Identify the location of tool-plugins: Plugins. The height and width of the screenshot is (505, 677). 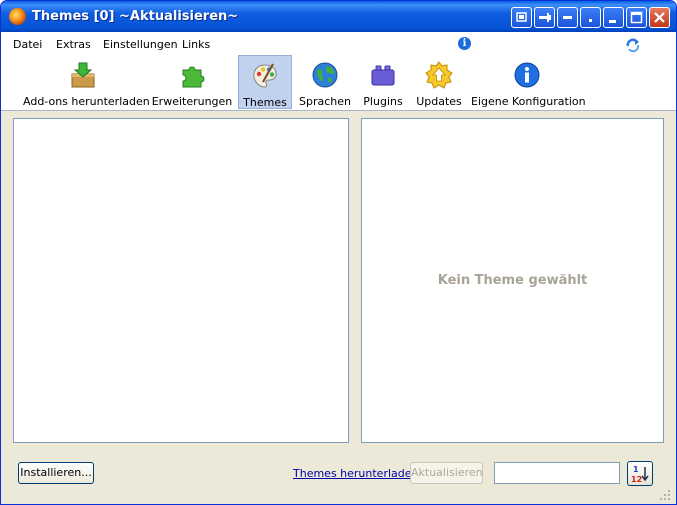
(383, 82).